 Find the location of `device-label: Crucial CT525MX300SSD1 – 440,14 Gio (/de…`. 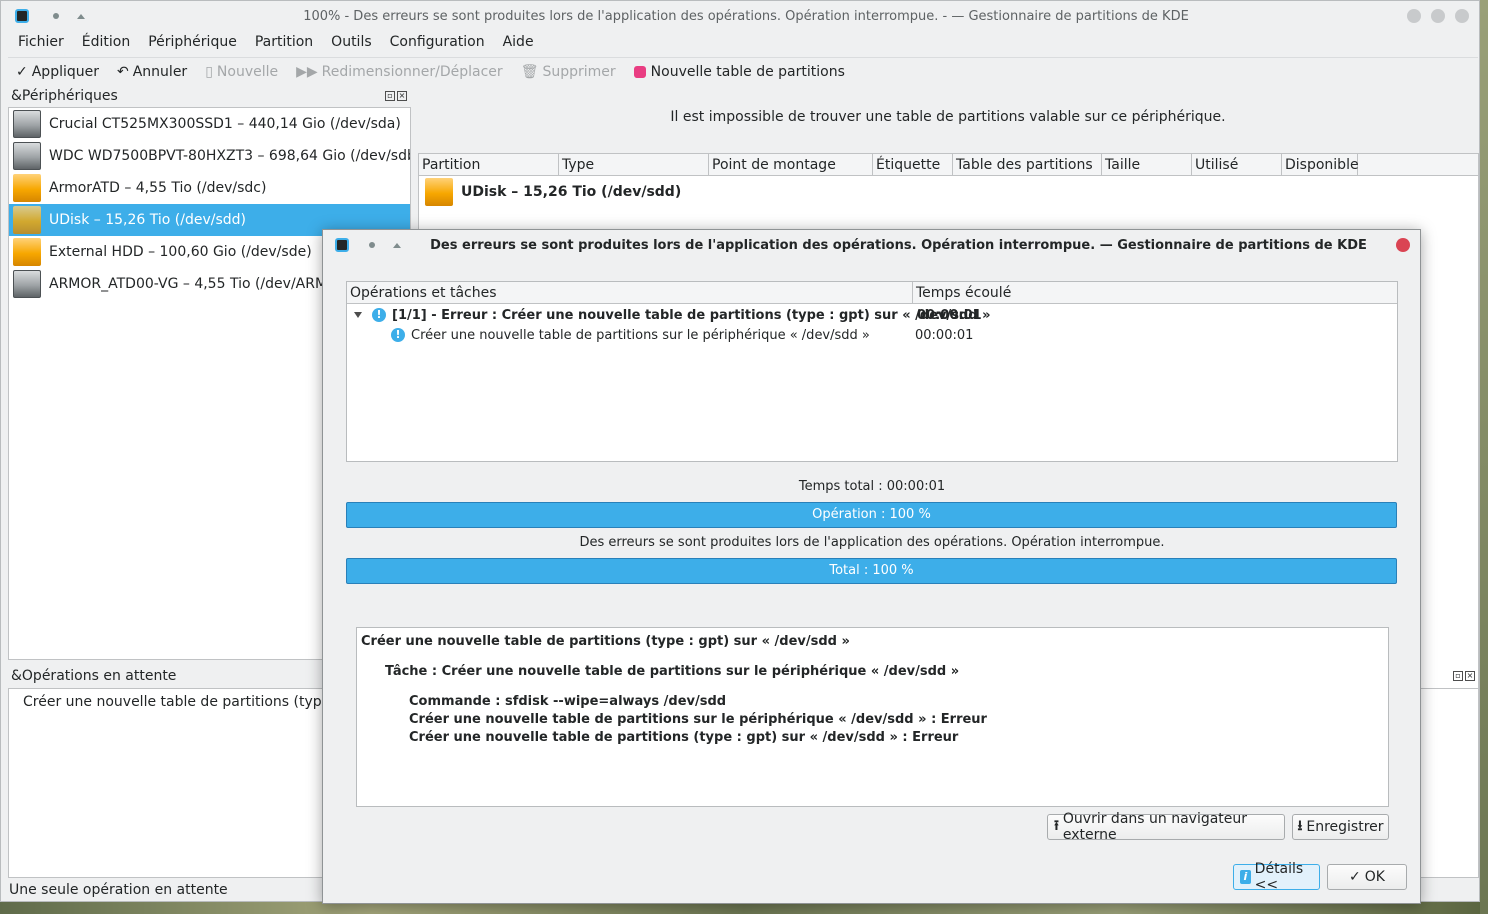

device-label: Crucial CT525MX300SSD1 – 440,14 Gio (/de… is located at coordinates (225, 124).